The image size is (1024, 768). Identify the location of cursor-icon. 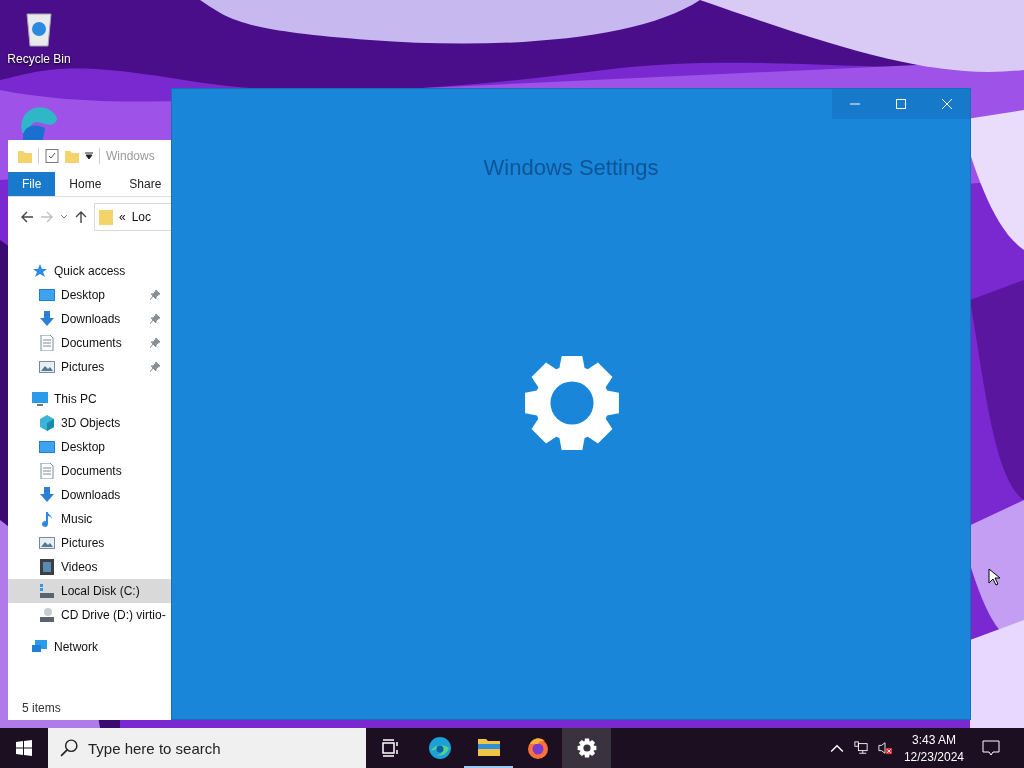
(994, 577).